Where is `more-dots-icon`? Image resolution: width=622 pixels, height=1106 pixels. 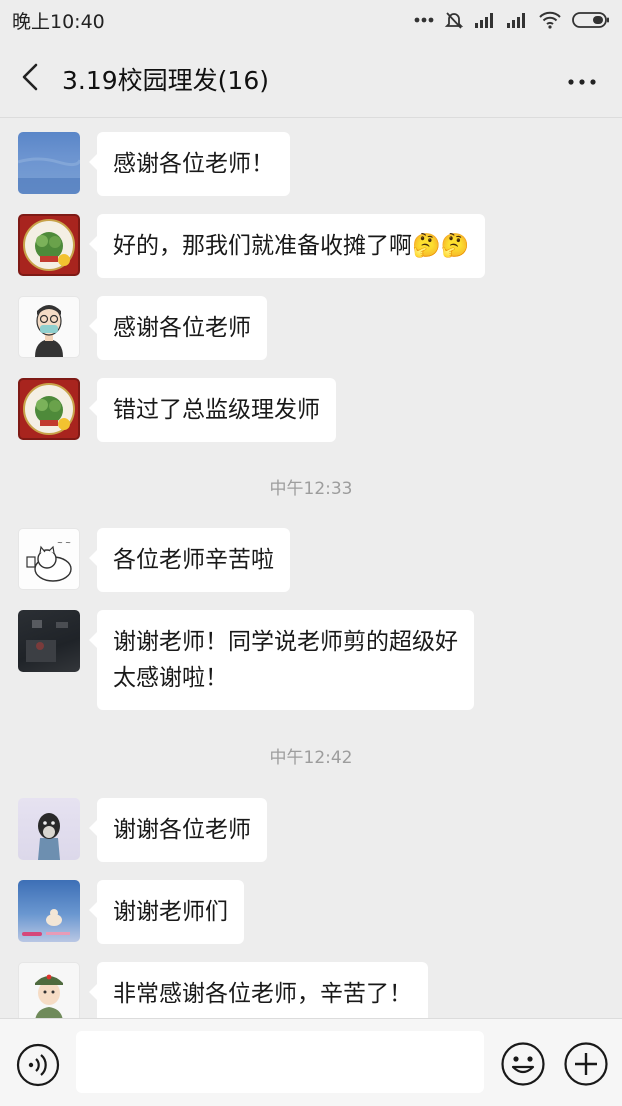 more-dots-icon is located at coordinates (582, 80).